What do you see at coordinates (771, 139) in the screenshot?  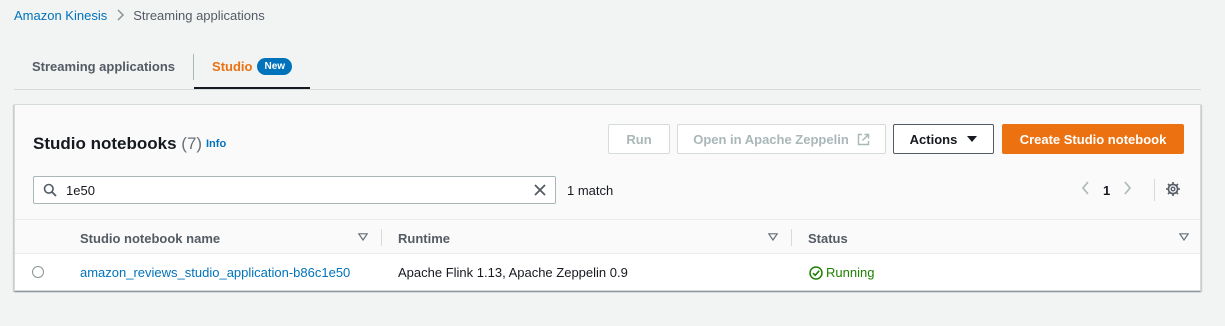 I see `open-zeppelin-label: Open in Apache Zeppelin` at bounding box center [771, 139].